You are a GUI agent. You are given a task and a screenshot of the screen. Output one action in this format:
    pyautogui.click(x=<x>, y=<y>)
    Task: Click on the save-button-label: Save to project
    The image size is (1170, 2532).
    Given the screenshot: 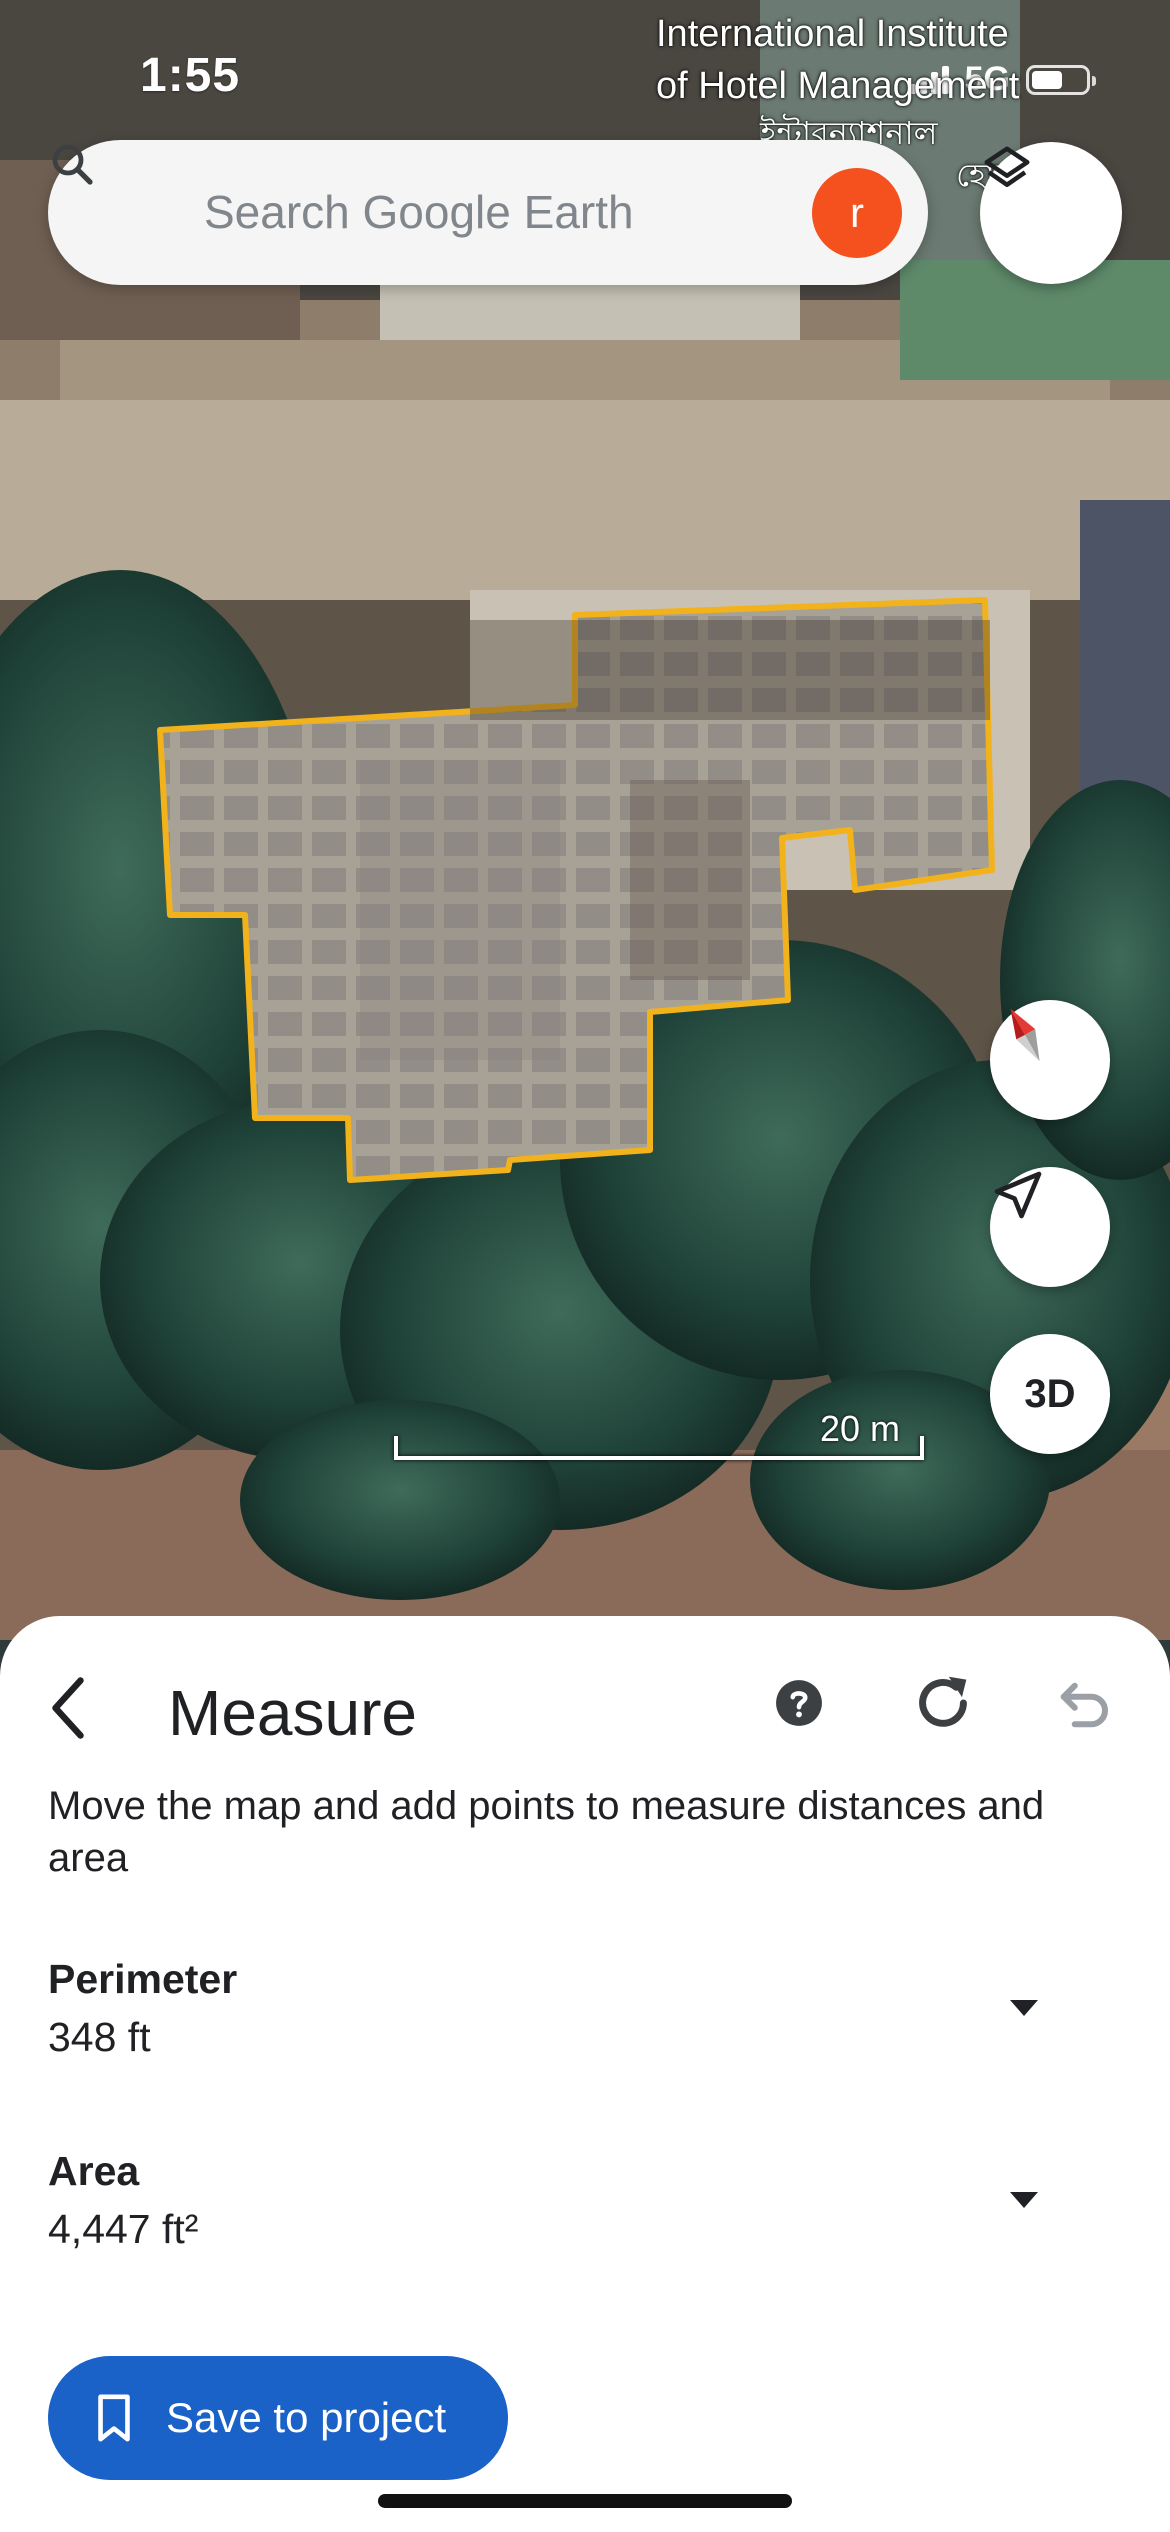 What is the action you would take?
    pyautogui.click(x=306, y=2417)
    